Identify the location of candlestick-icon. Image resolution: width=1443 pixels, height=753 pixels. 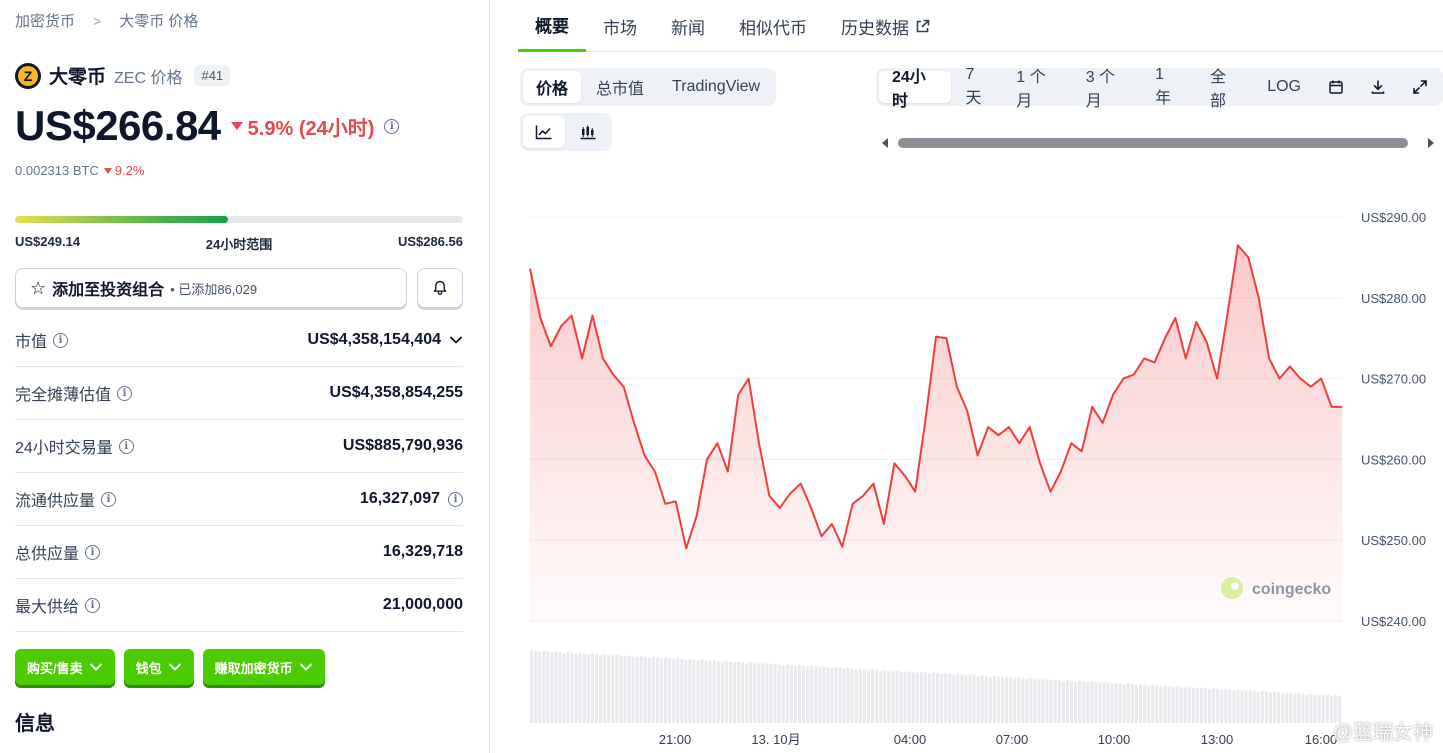
(588, 132).